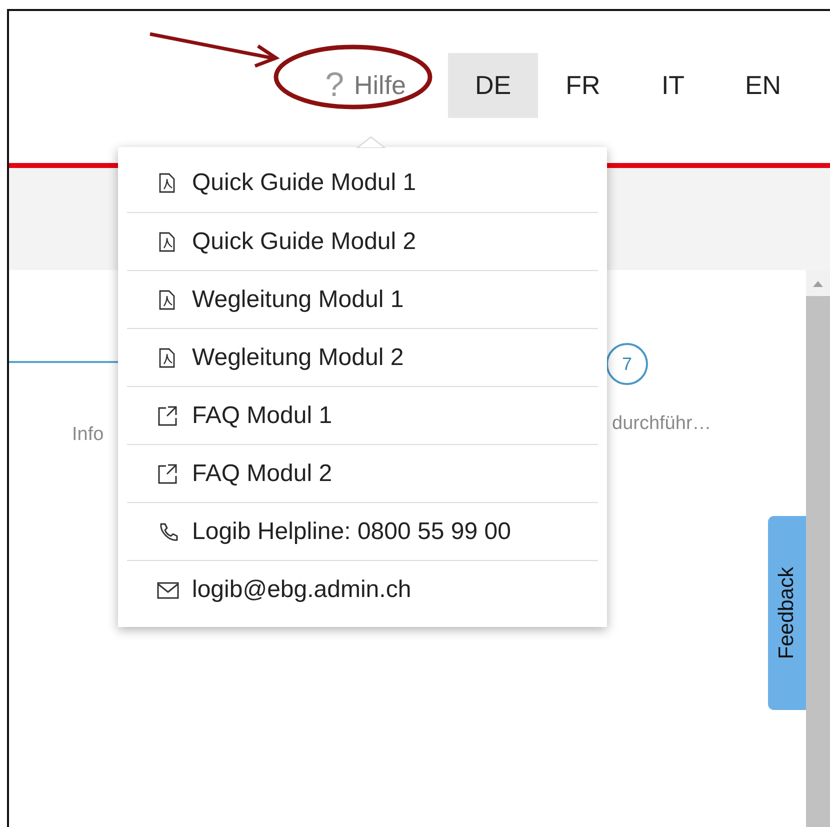 The height and width of the screenshot is (827, 830). Describe the element at coordinates (168, 590) in the screenshot. I see `mail-icon` at that location.